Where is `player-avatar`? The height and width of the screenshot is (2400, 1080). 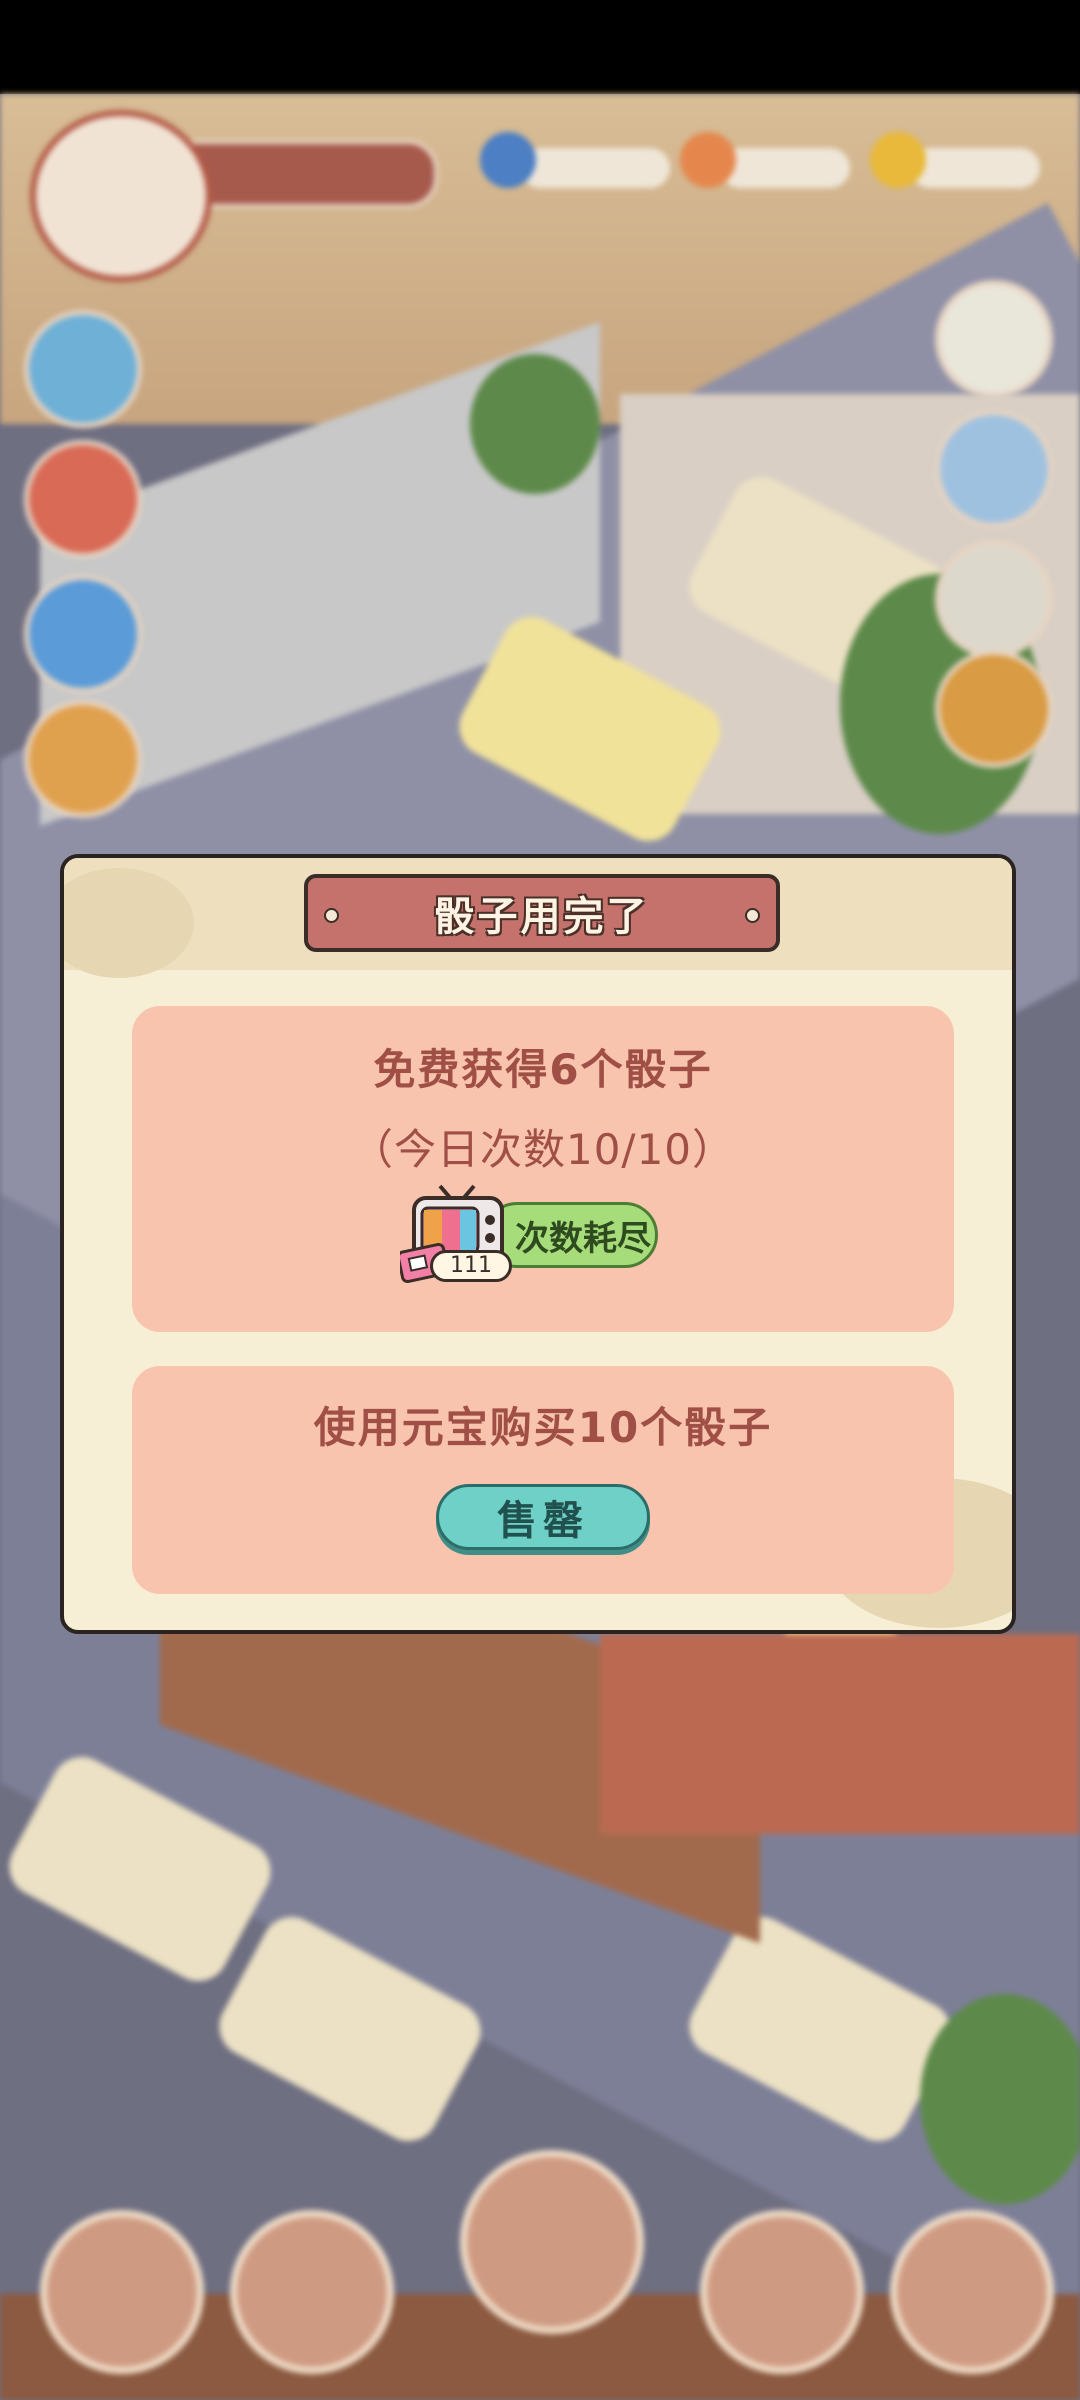
player-avatar is located at coordinates (121, 196).